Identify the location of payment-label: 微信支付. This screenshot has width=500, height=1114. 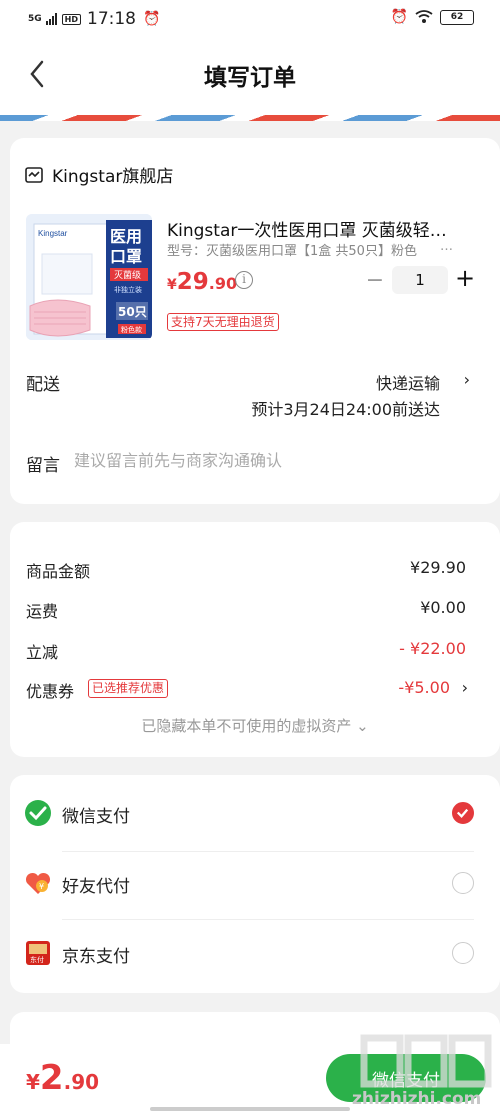
(96, 817).